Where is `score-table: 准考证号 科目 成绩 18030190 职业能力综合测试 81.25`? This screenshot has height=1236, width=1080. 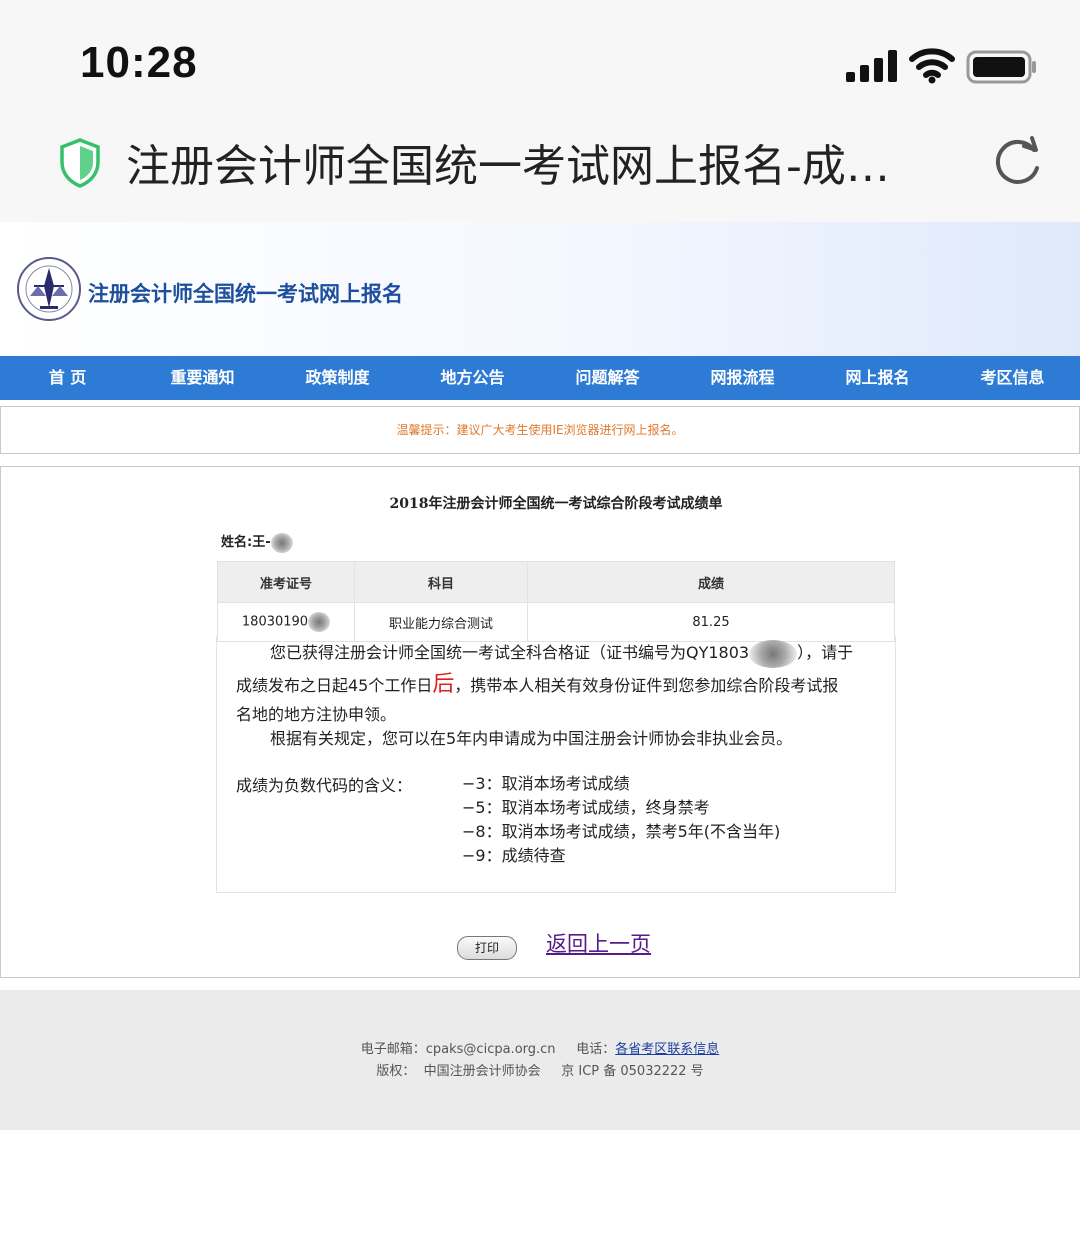 score-table: 准考证号 科目 成绩 18030190 职业能力综合测试 81.25 is located at coordinates (556, 601).